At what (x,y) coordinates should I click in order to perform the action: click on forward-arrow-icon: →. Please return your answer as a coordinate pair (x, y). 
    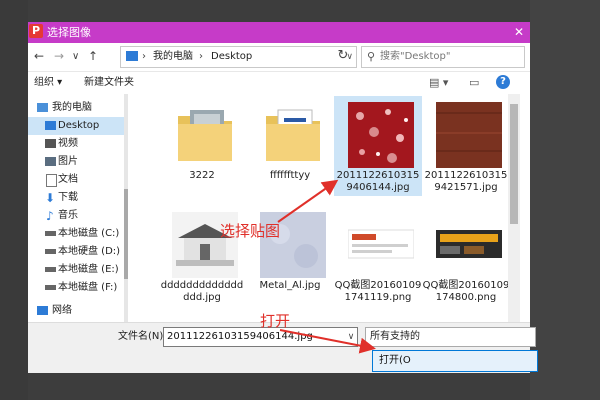
    Looking at the image, I should click on (59, 56).